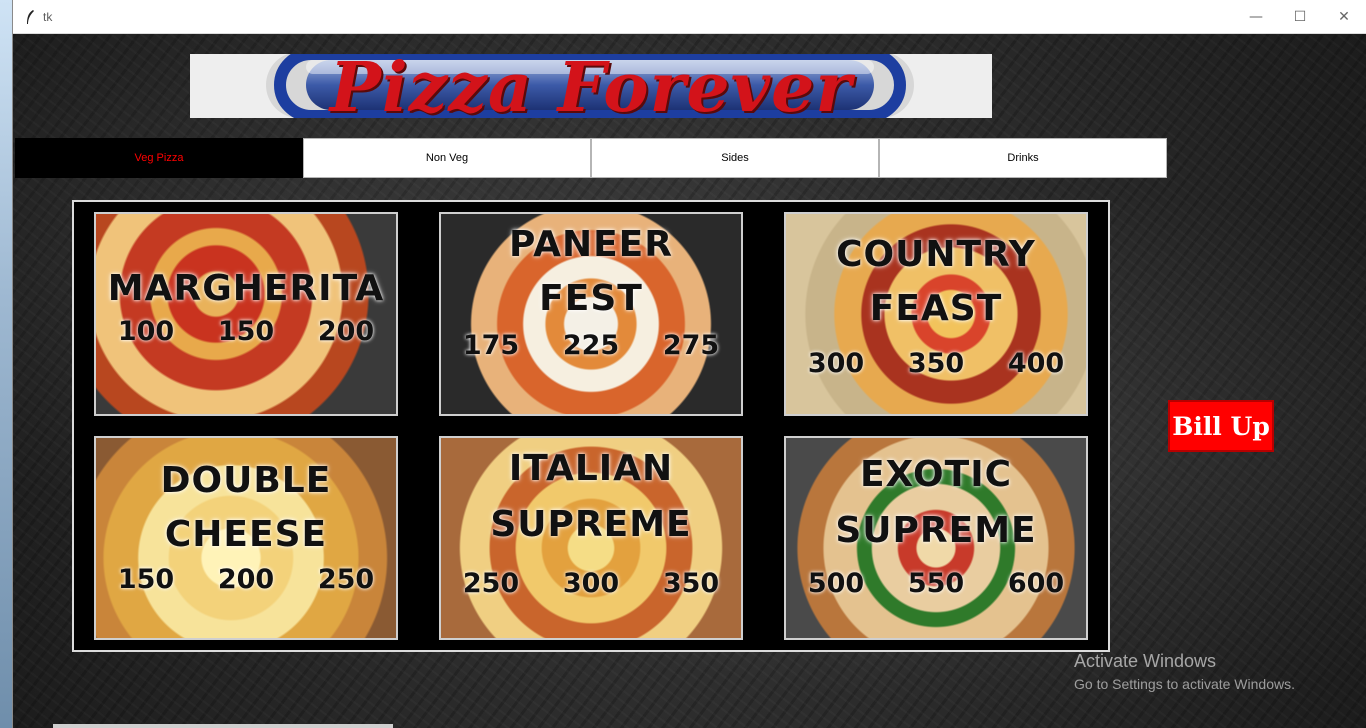 Image resolution: width=1366 pixels, height=728 pixels. I want to click on price-medium: 350, so click(936, 363).